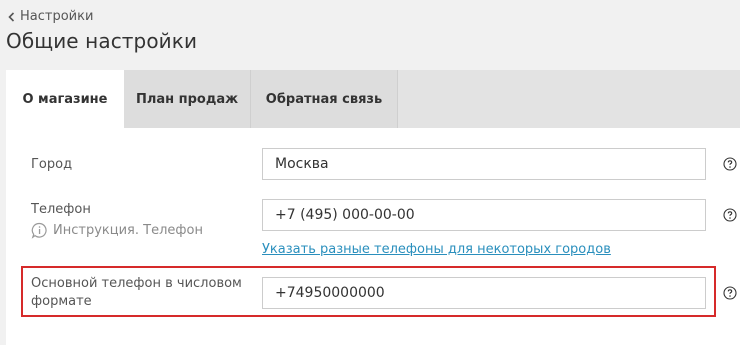  Describe the element at coordinates (61, 301) in the screenshot. I see `phone-numeric-label-line2: формате` at that location.